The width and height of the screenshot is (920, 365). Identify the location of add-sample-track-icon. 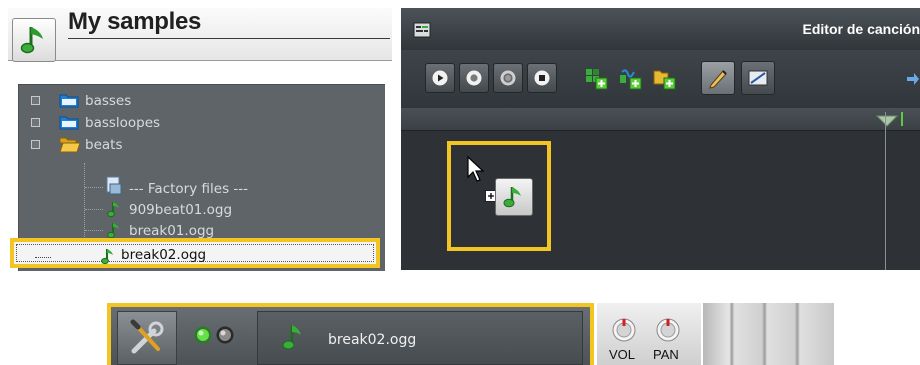
(631, 79).